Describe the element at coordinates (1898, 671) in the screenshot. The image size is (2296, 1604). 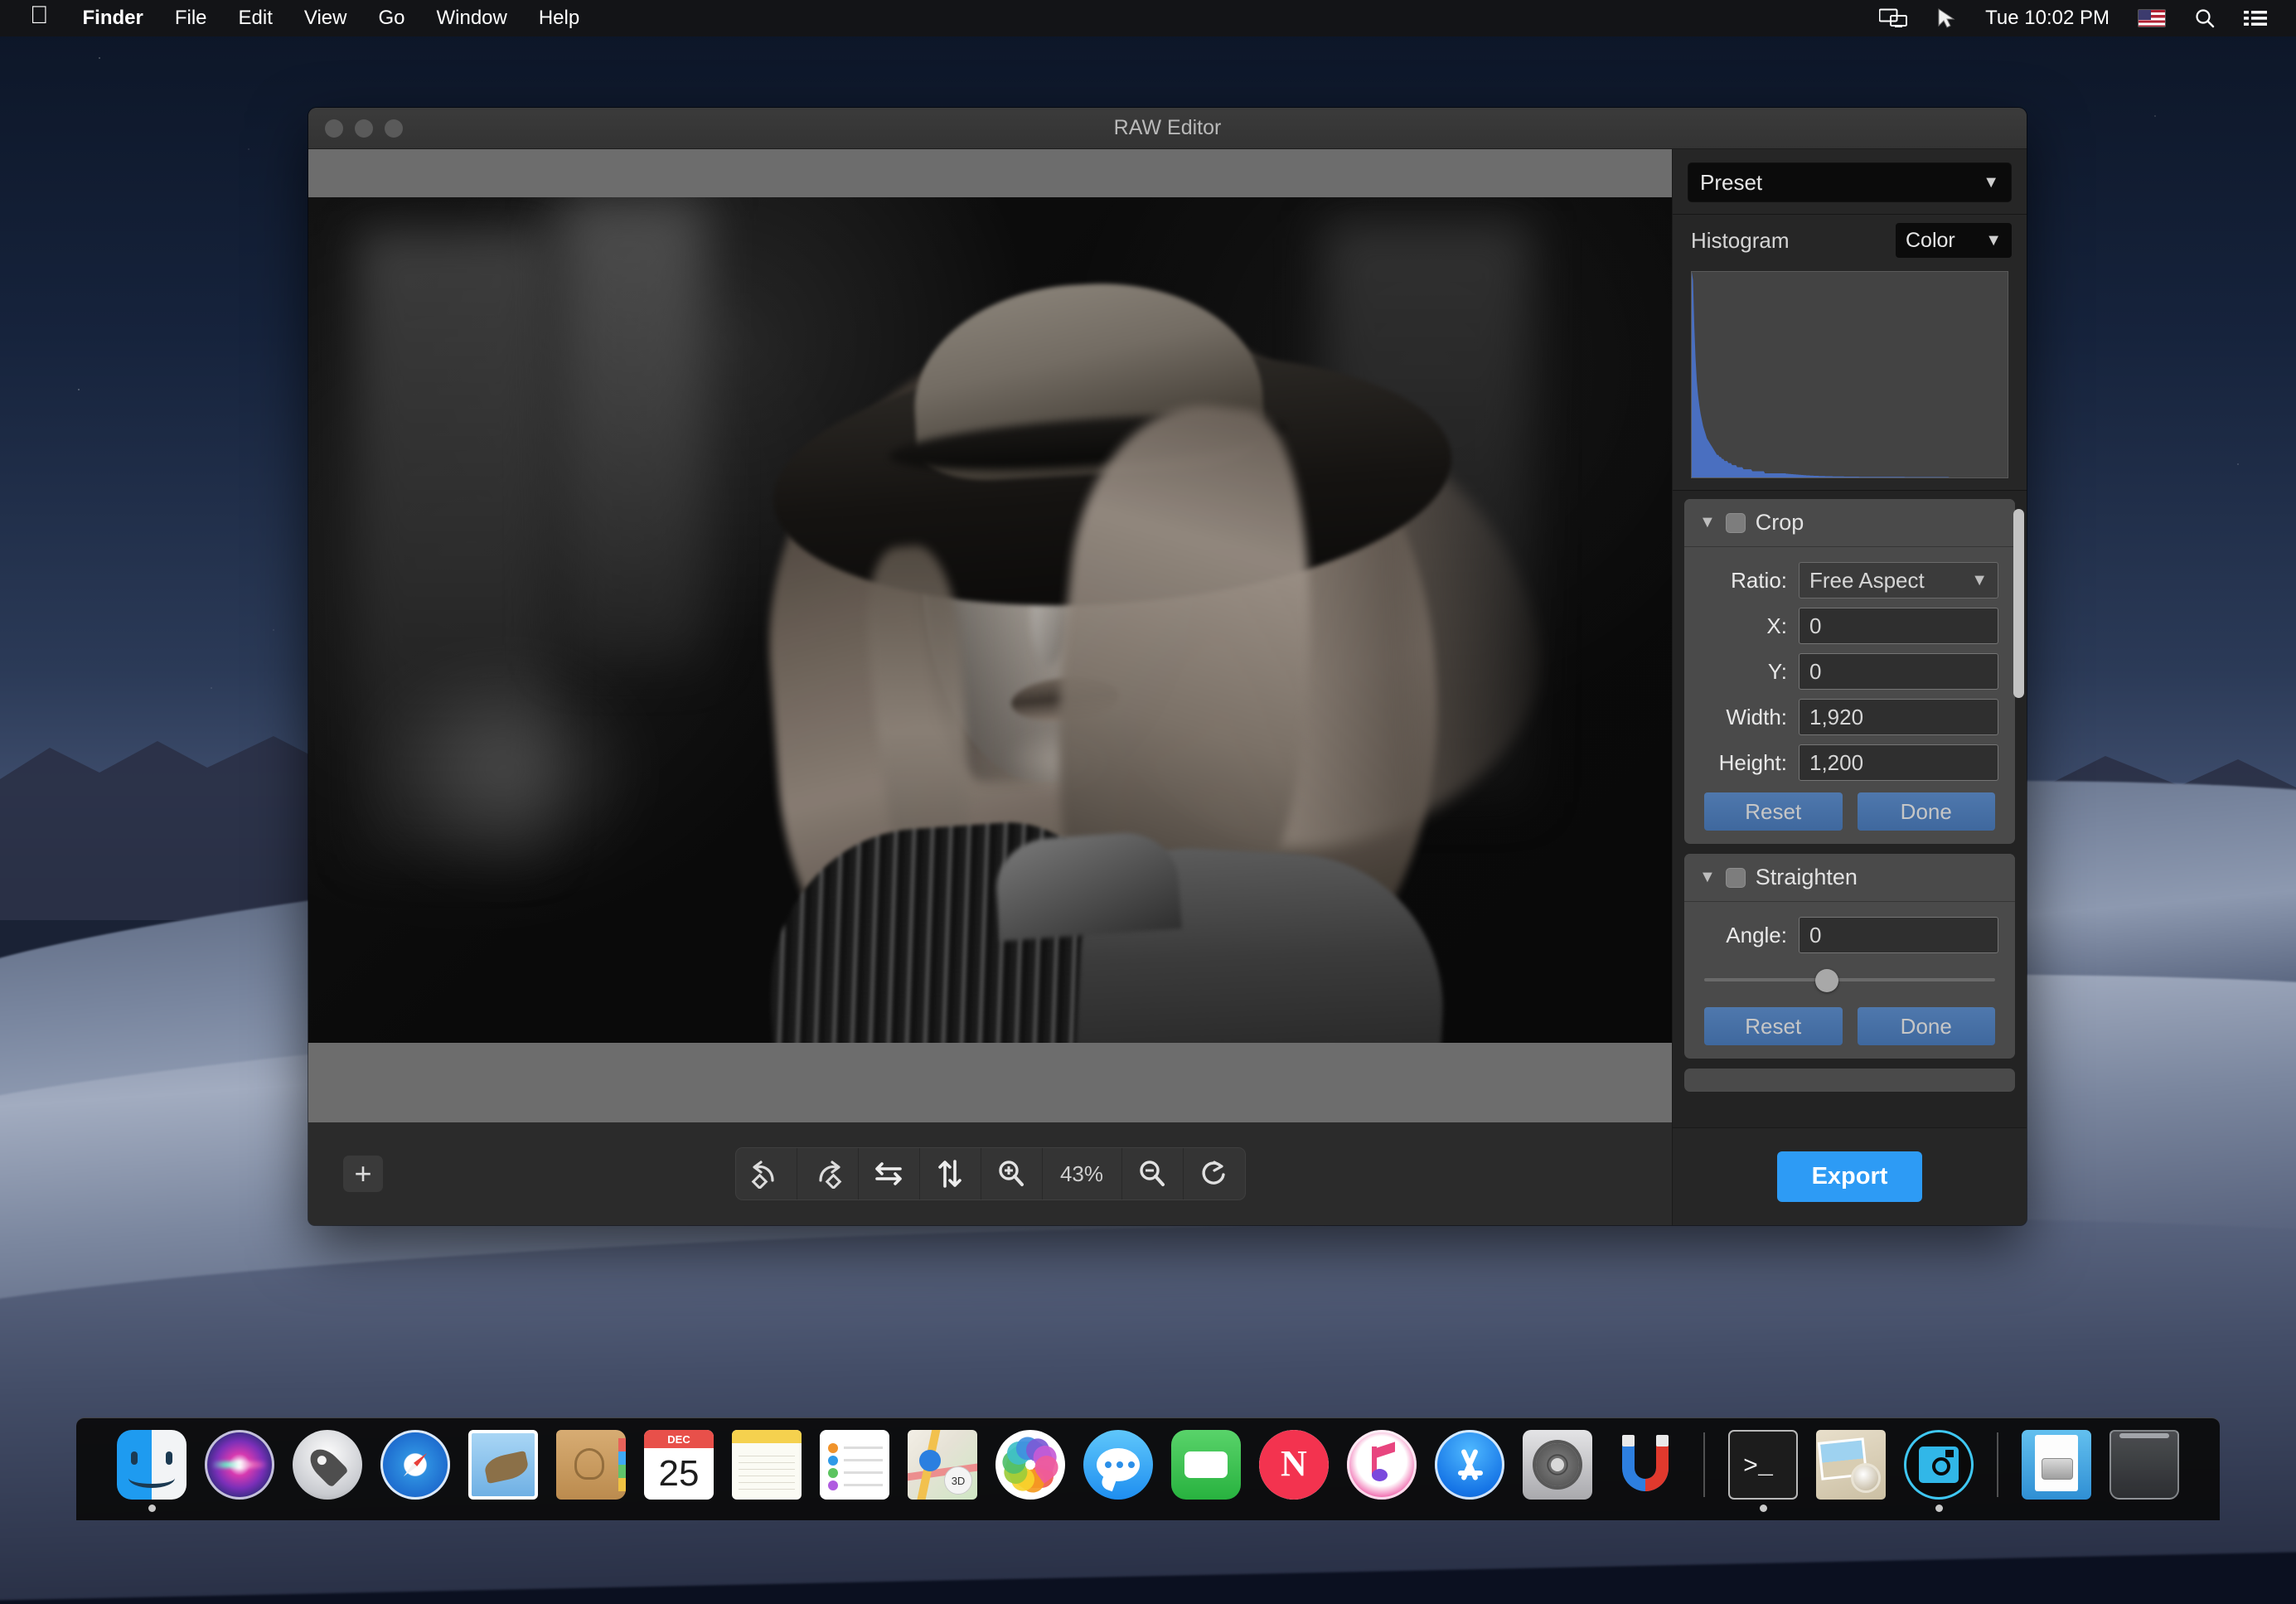
I see `crop-y-input: 0` at that location.